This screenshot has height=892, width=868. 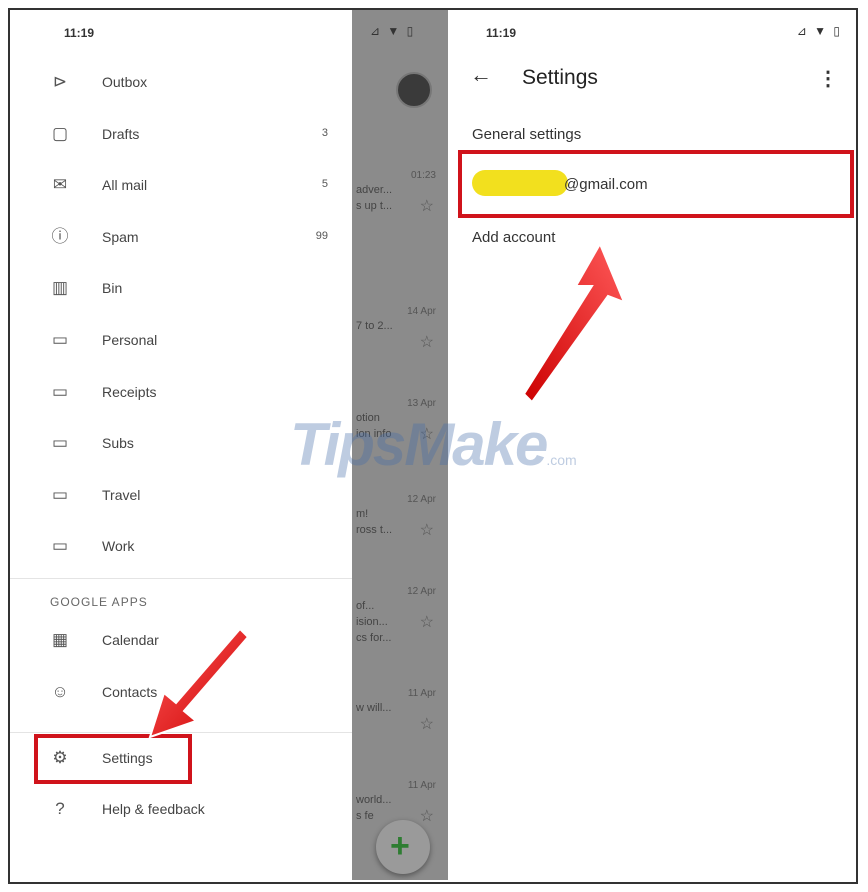 What do you see at coordinates (118, 546) in the screenshot?
I see `nav-item-label: Work` at bounding box center [118, 546].